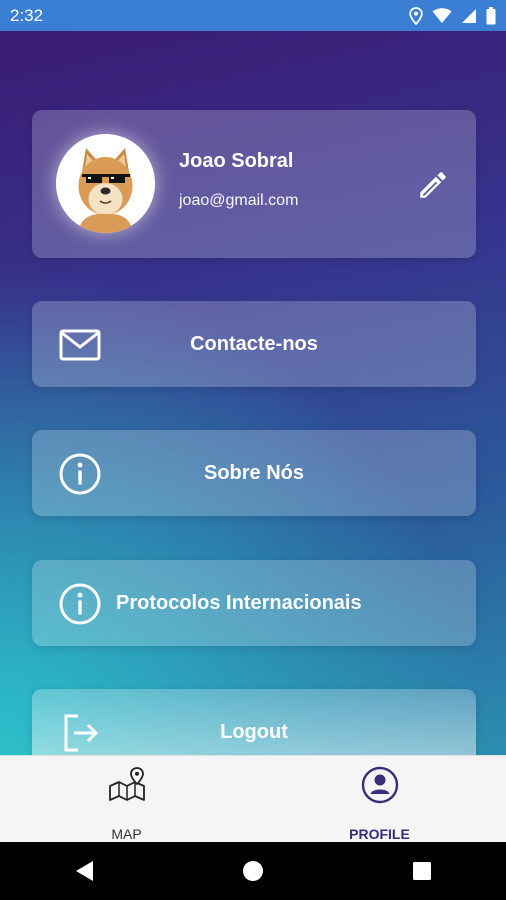  What do you see at coordinates (254, 184) in the screenshot?
I see `profile-card: Joao Sobral joao@gmail.com` at bounding box center [254, 184].